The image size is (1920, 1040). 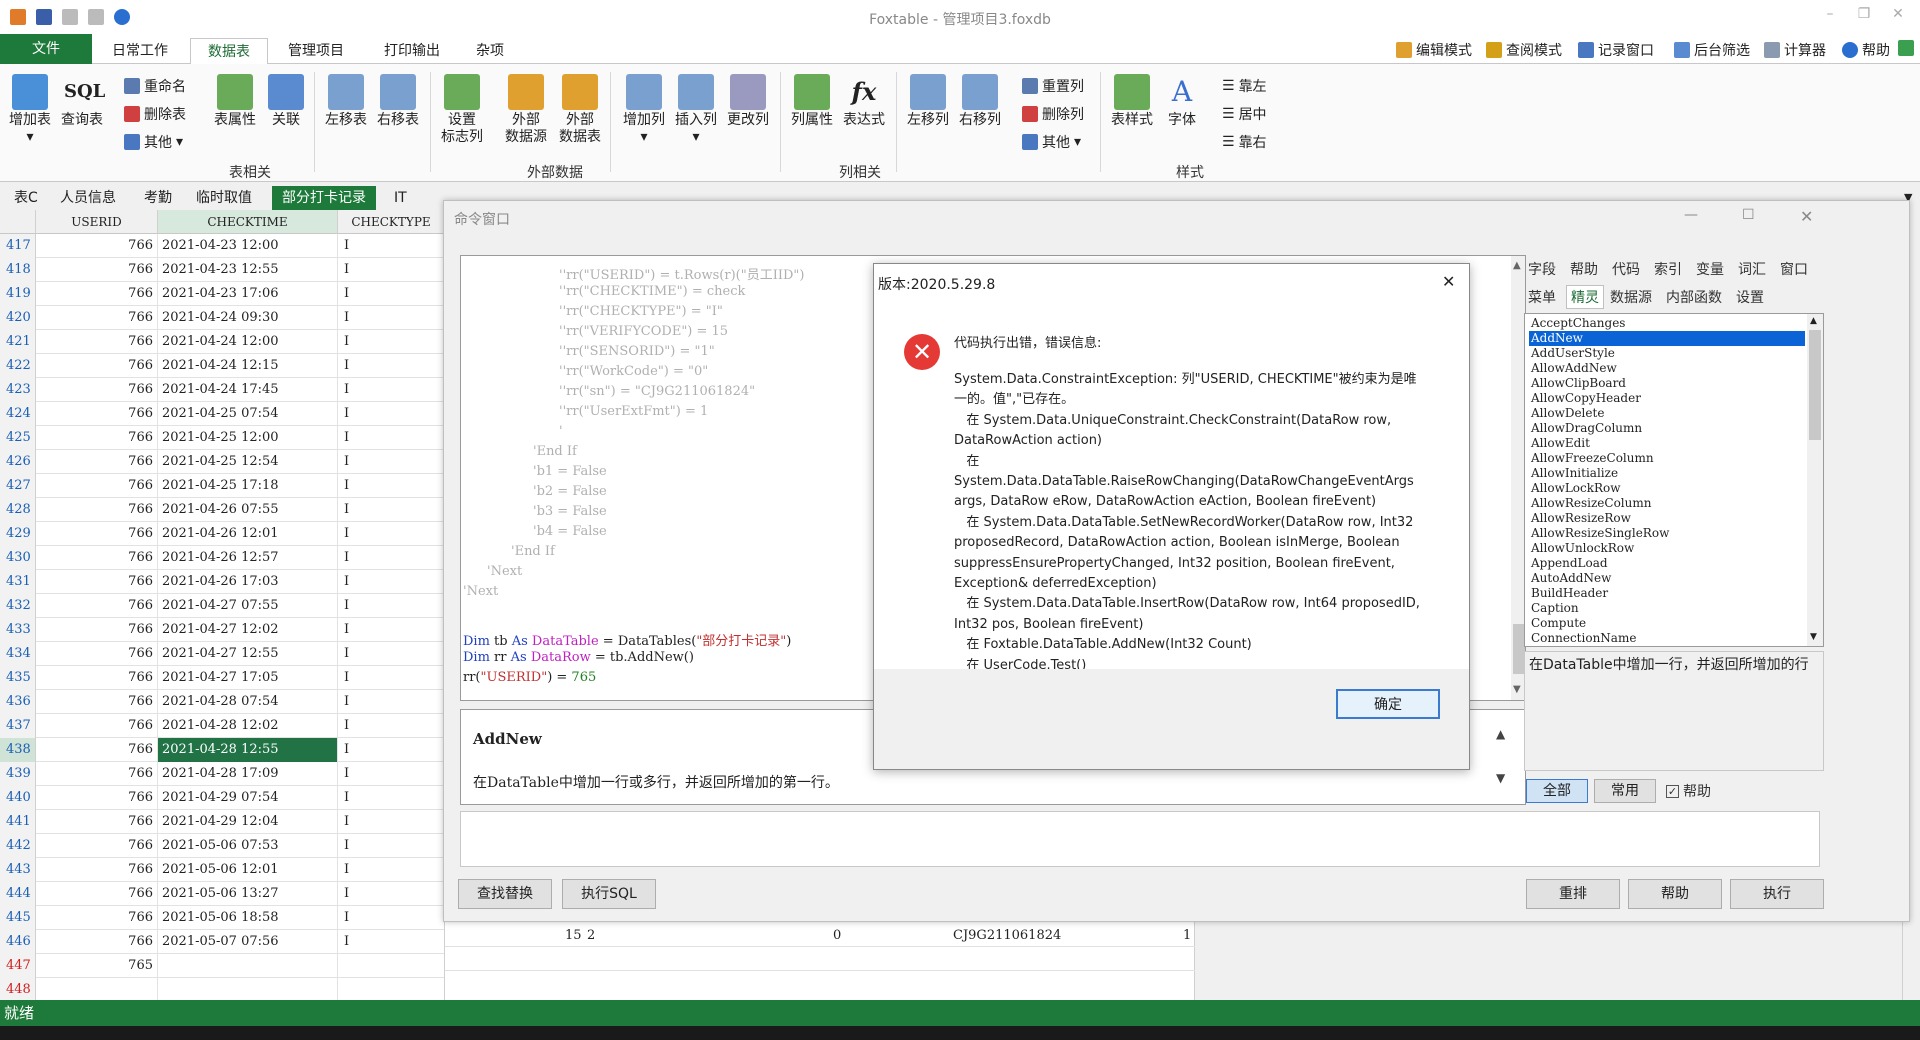 I want to click on table-row: 448, so click(x=222, y=989).